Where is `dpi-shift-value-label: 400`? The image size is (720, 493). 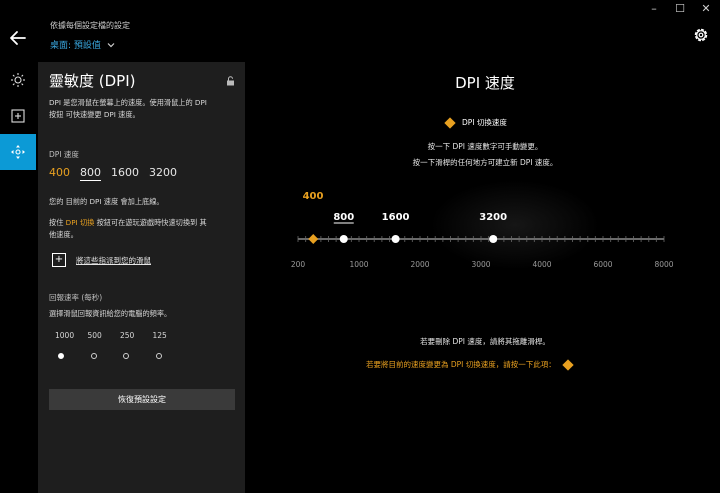 dpi-shift-value-label: 400 is located at coordinates (313, 196).